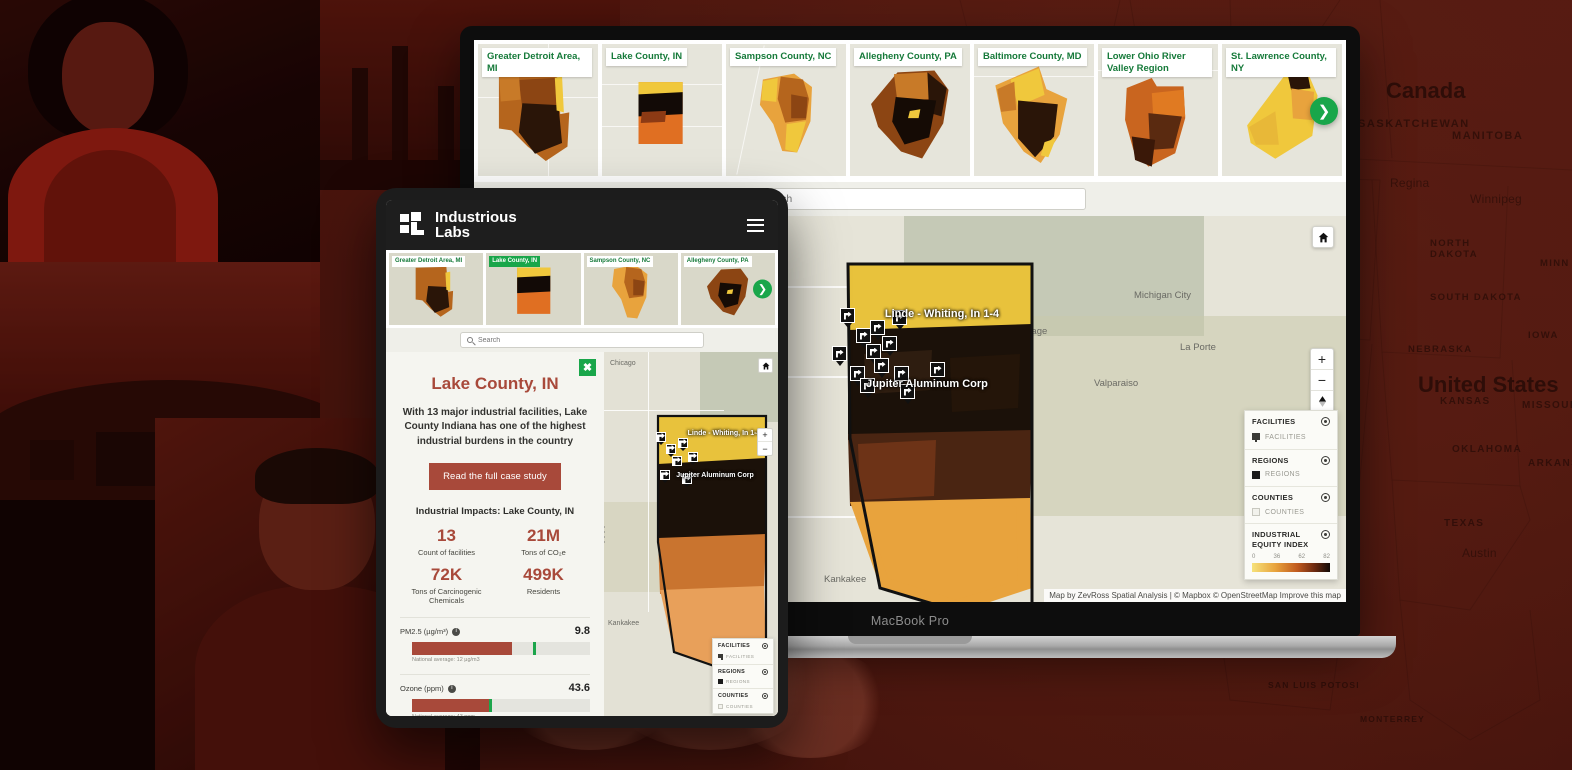  What do you see at coordinates (579, 687) in the screenshot?
I see `metric-value: 43.6` at bounding box center [579, 687].